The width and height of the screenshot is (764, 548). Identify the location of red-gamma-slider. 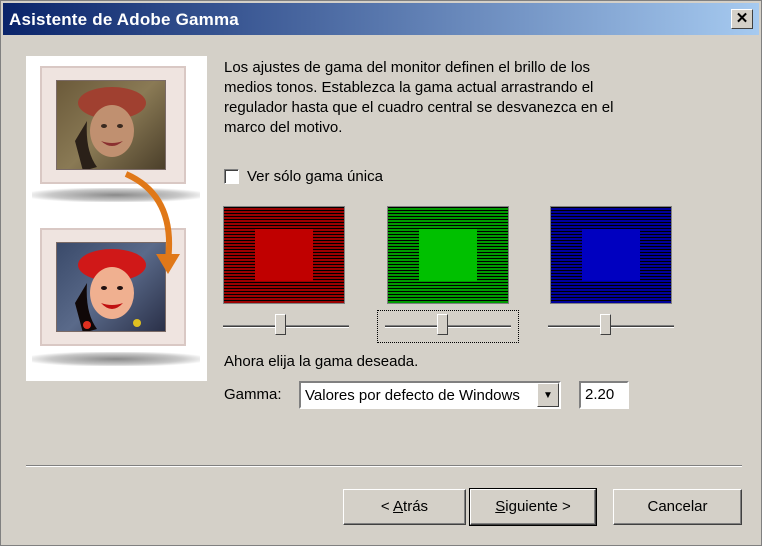
(286, 327).